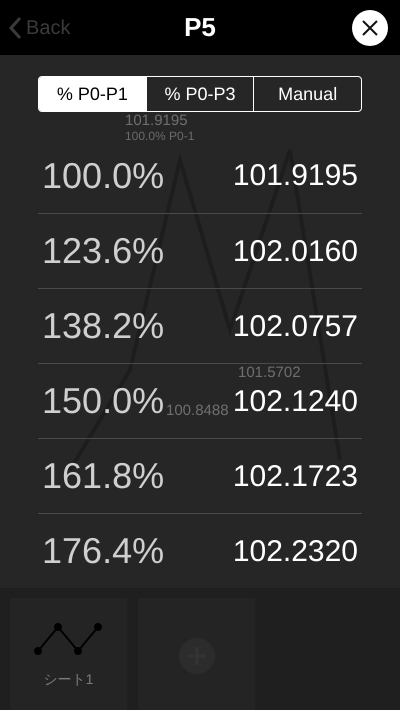  I want to click on price-value: 102.1723, so click(295, 476).